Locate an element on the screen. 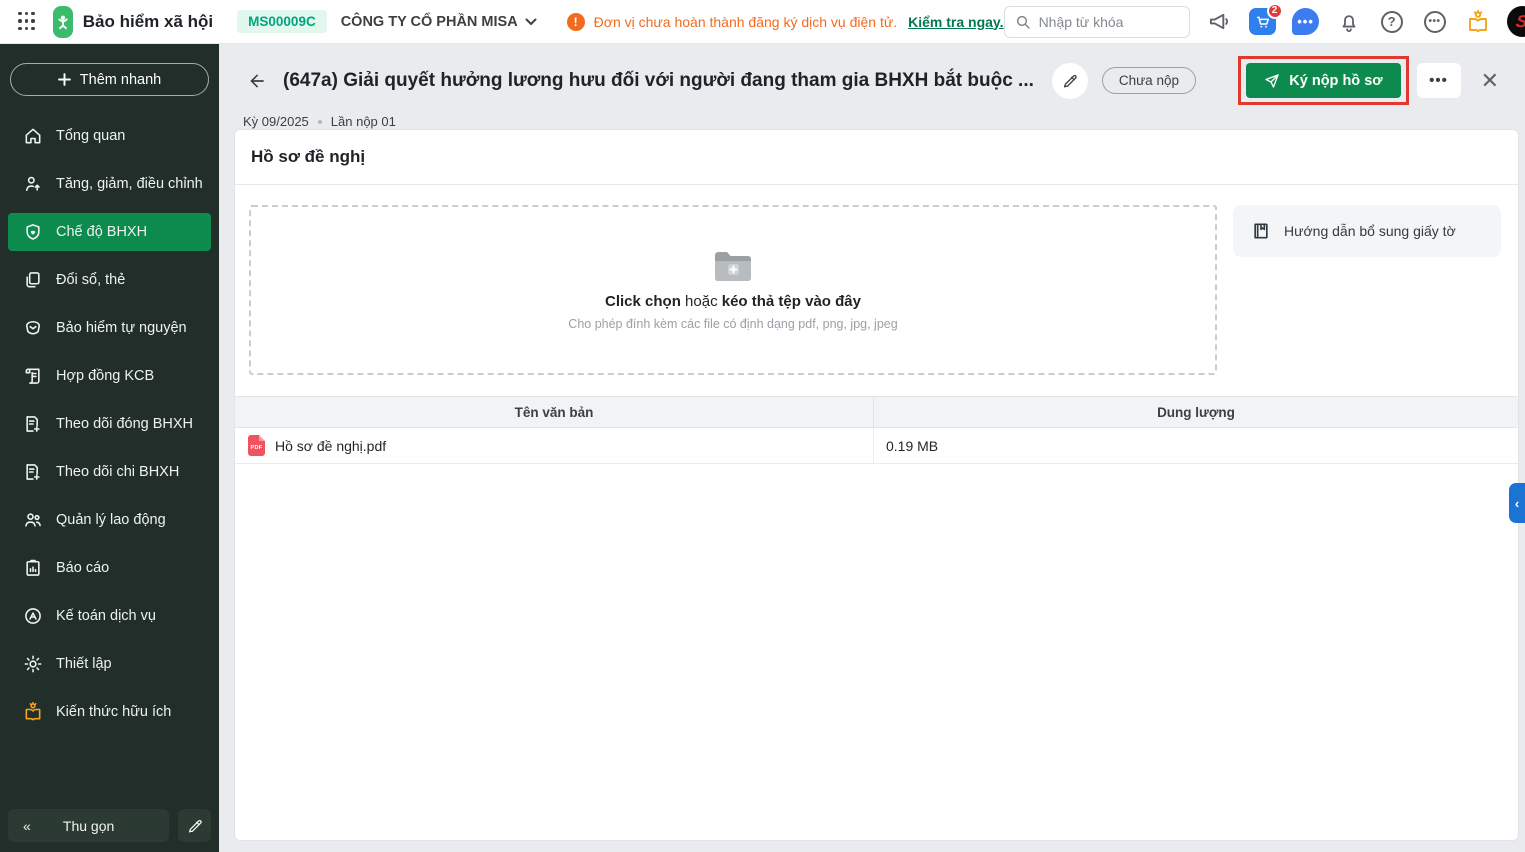 The height and width of the screenshot is (852, 1525). notifications-button is located at coordinates (1349, 22).